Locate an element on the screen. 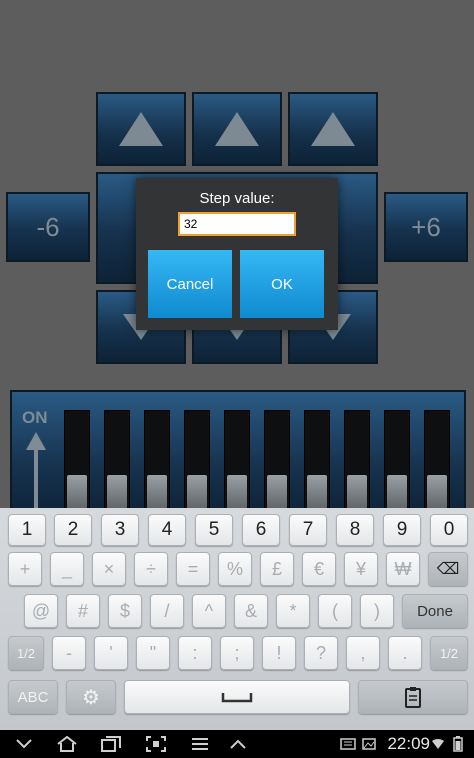 This screenshot has height=758, width=474. key-0: 0 is located at coordinates (449, 530).